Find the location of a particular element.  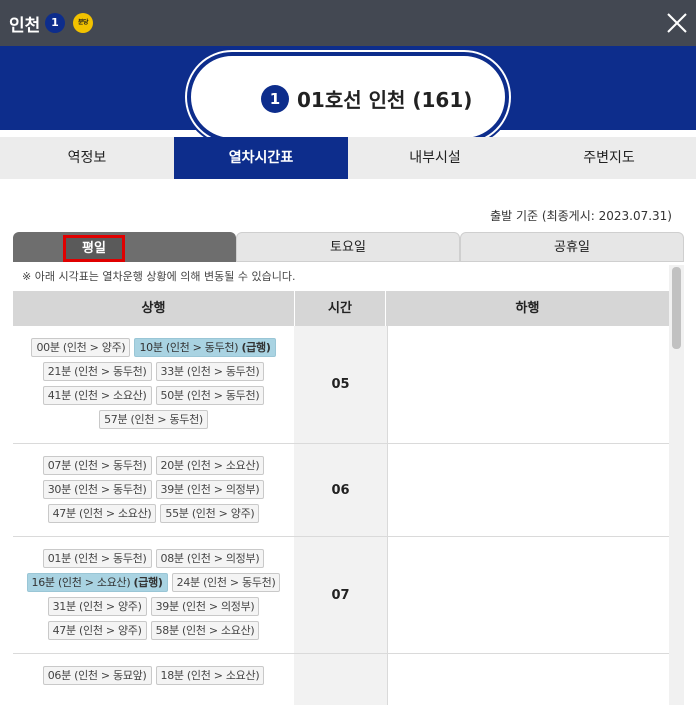

train-chip: 06분 (인천 > 동묘앞) is located at coordinates (97, 675).